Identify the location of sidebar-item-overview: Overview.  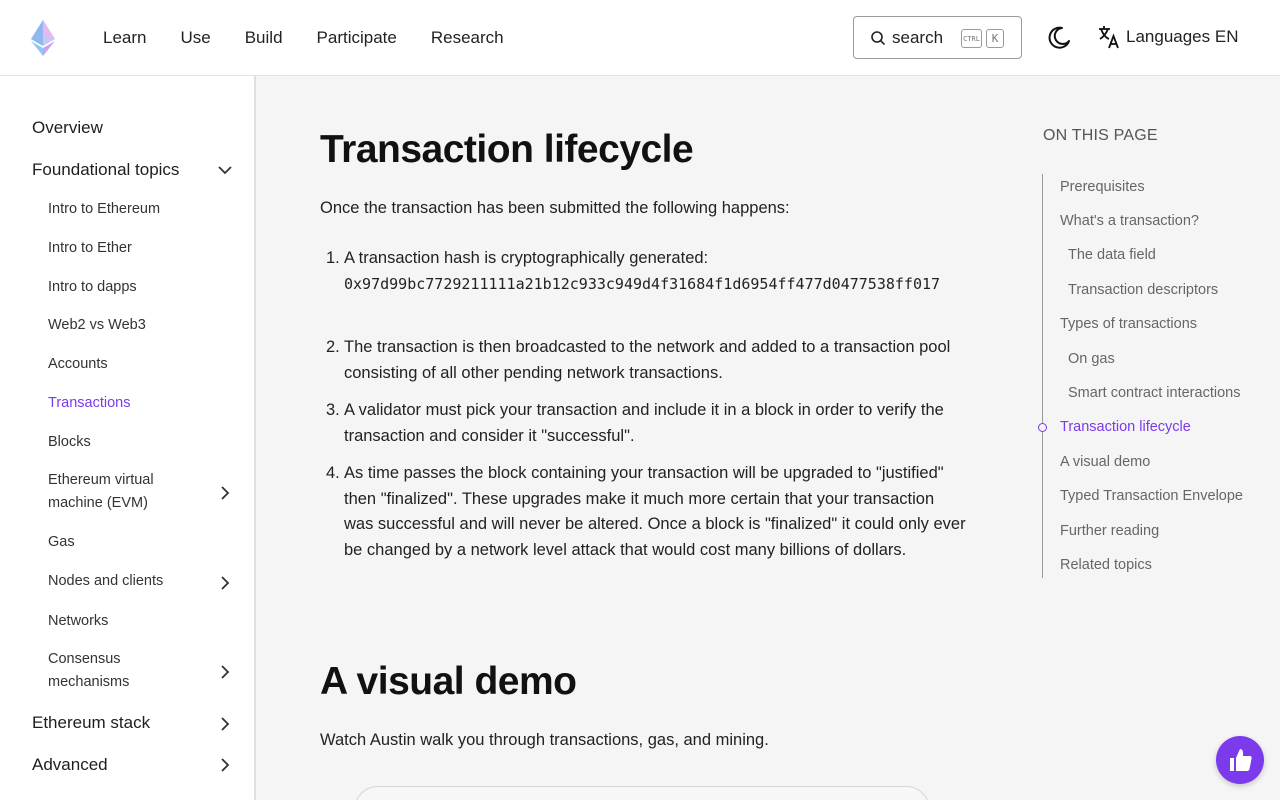
(67, 128).